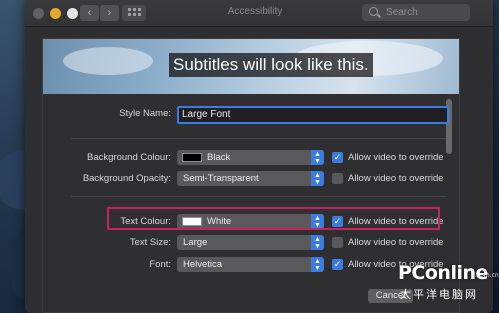 The image size is (499, 313). What do you see at coordinates (337, 264) in the screenshot?
I see `font-override-checkbox: ✓` at bounding box center [337, 264].